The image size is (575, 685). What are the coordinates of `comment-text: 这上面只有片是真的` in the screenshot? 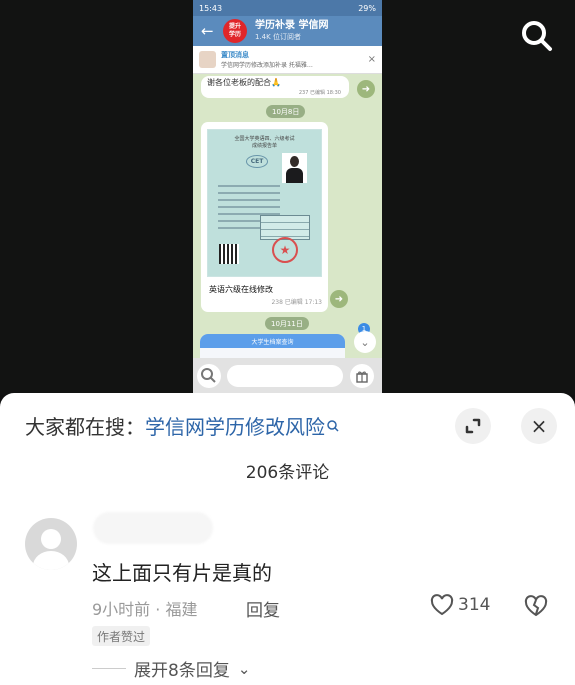 It's located at (182, 573).